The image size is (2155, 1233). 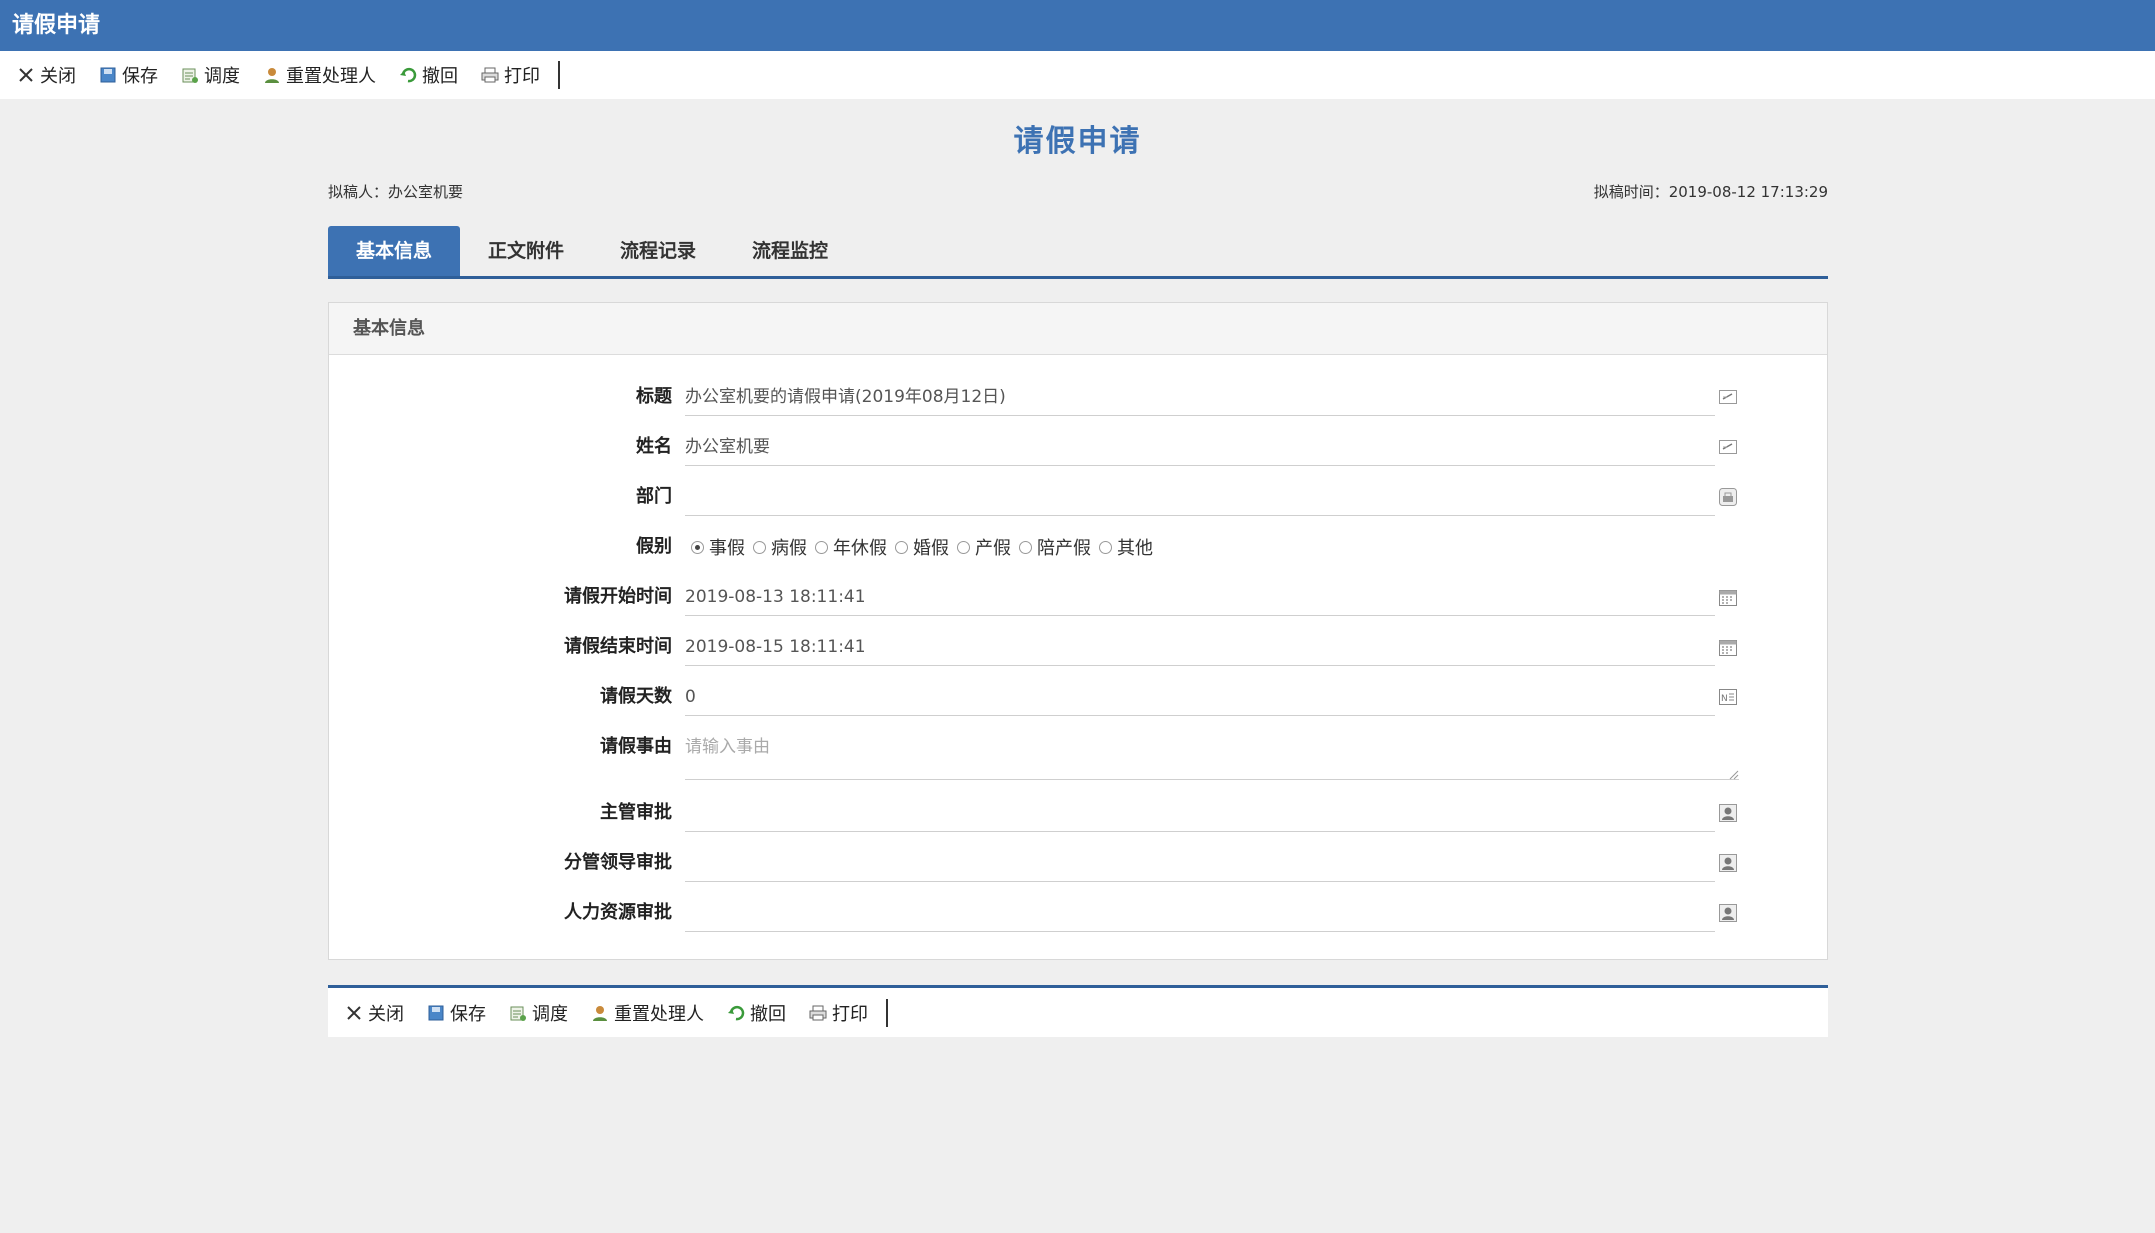 What do you see at coordinates (1724, 699) in the screenshot?
I see `svg-text: N` at bounding box center [1724, 699].